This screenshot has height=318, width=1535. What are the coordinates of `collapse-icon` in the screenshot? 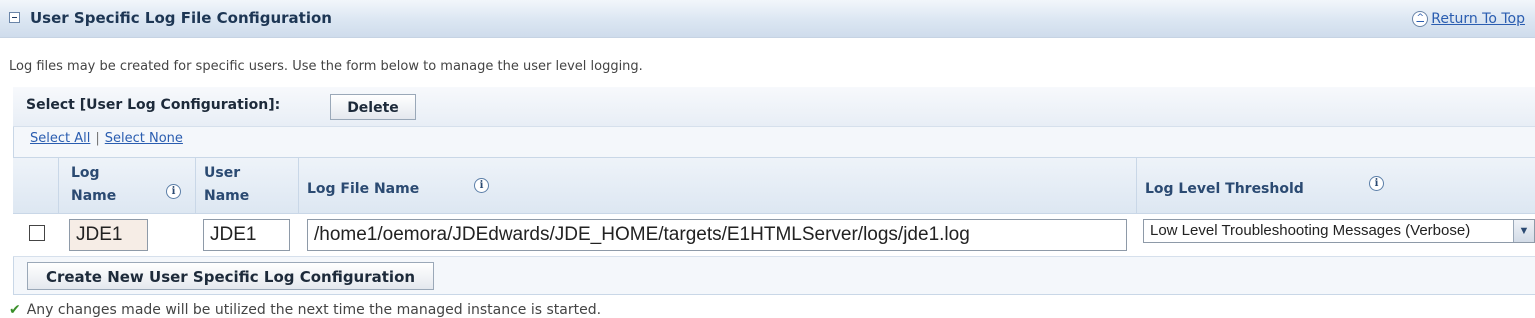 It's located at (14, 17).